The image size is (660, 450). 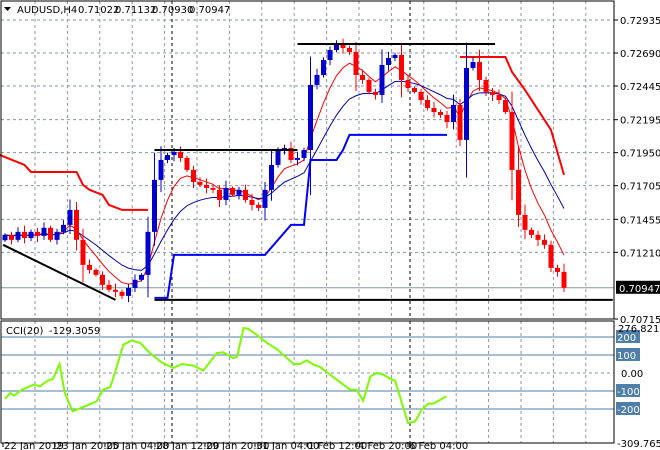 What do you see at coordinates (209, 10) in the screenshot?
I see `ohlc-close: 0.70947` at bounding box center [209, 10].